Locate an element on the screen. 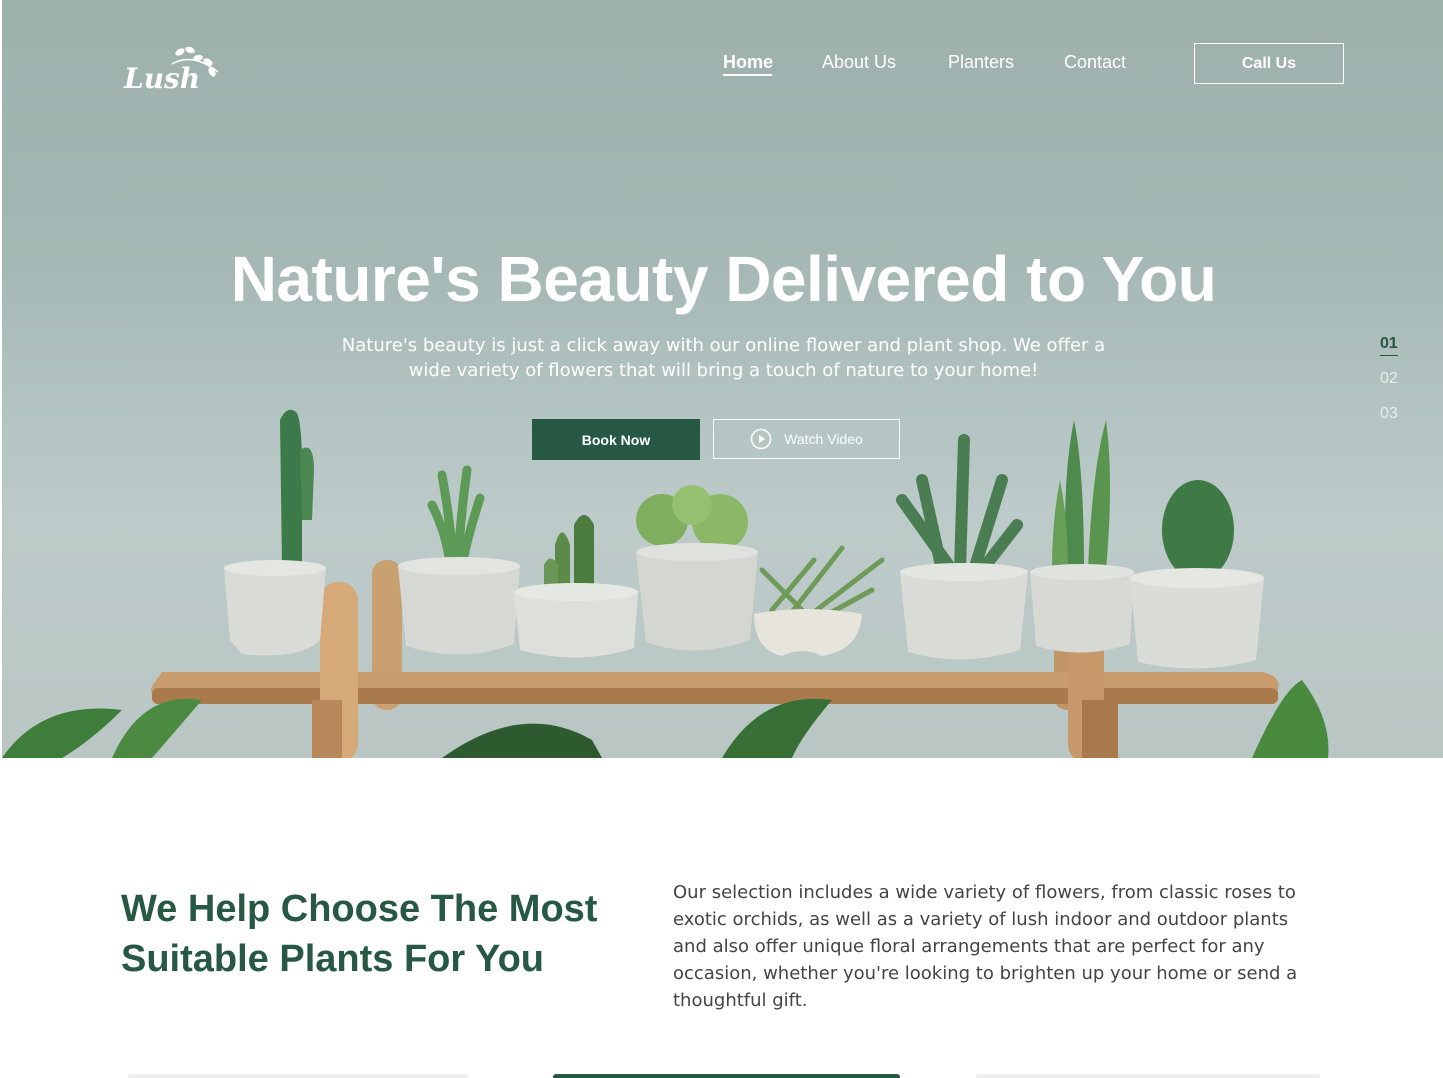 The height and width of the screenshot is (1078, 1443). logo-text: Lush is located at coordinates (161, 78).